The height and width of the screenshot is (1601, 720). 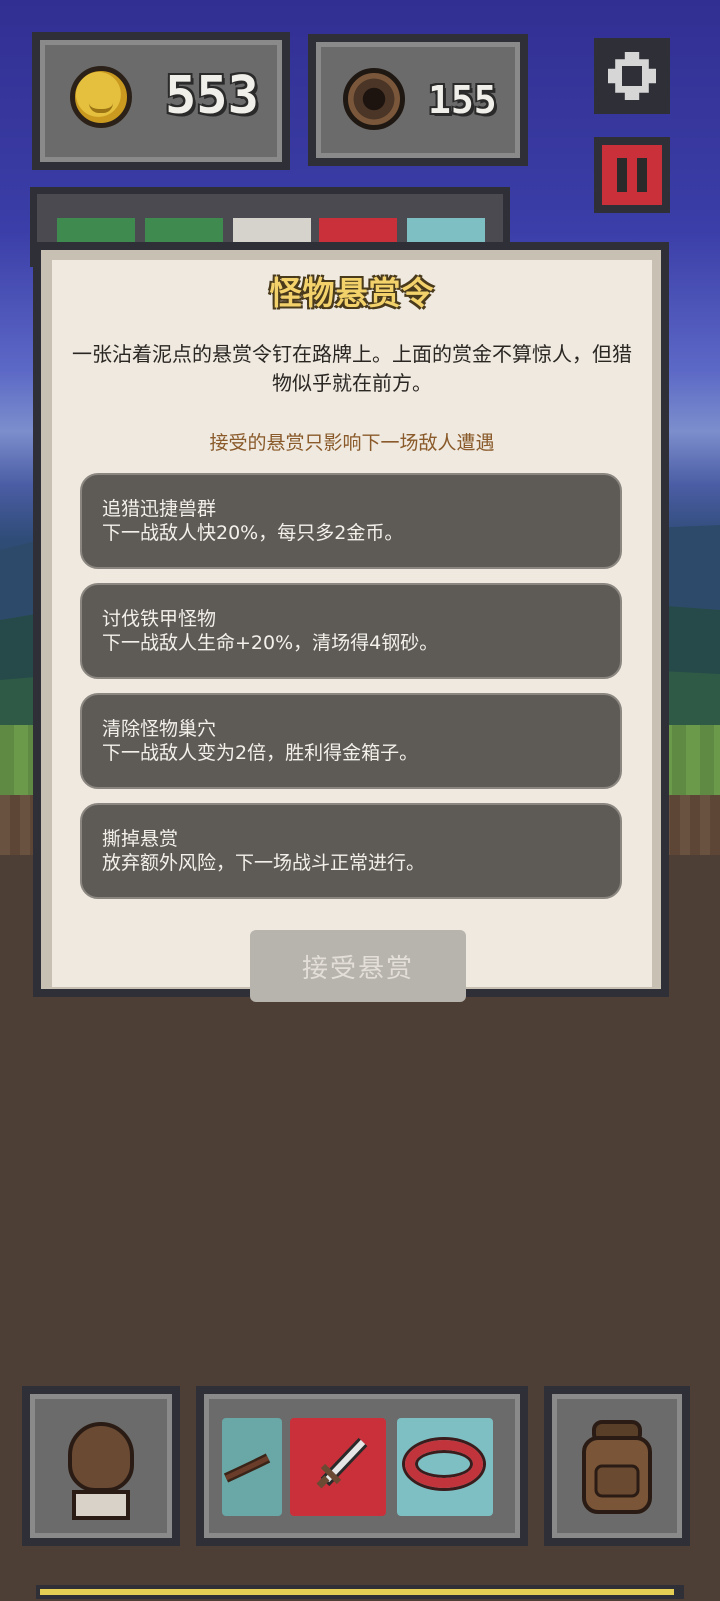 What do you see at coordinates (358, 966) in the screenshot?
I see `accept-bounty-button: 接受悬赏` at bounding box center [358, 966].